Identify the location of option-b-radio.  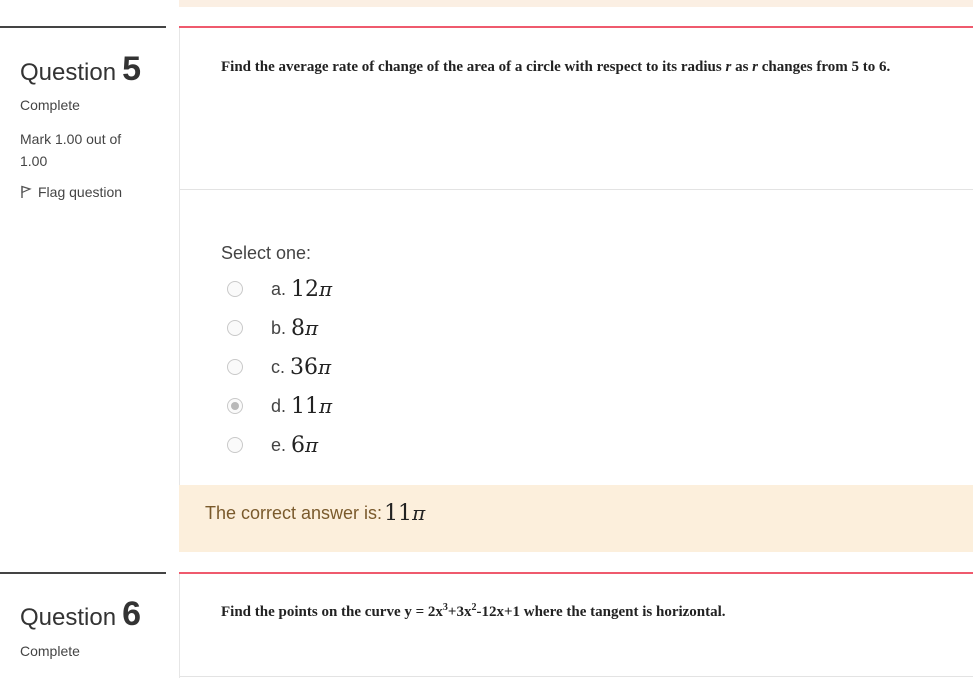
(235, 328).